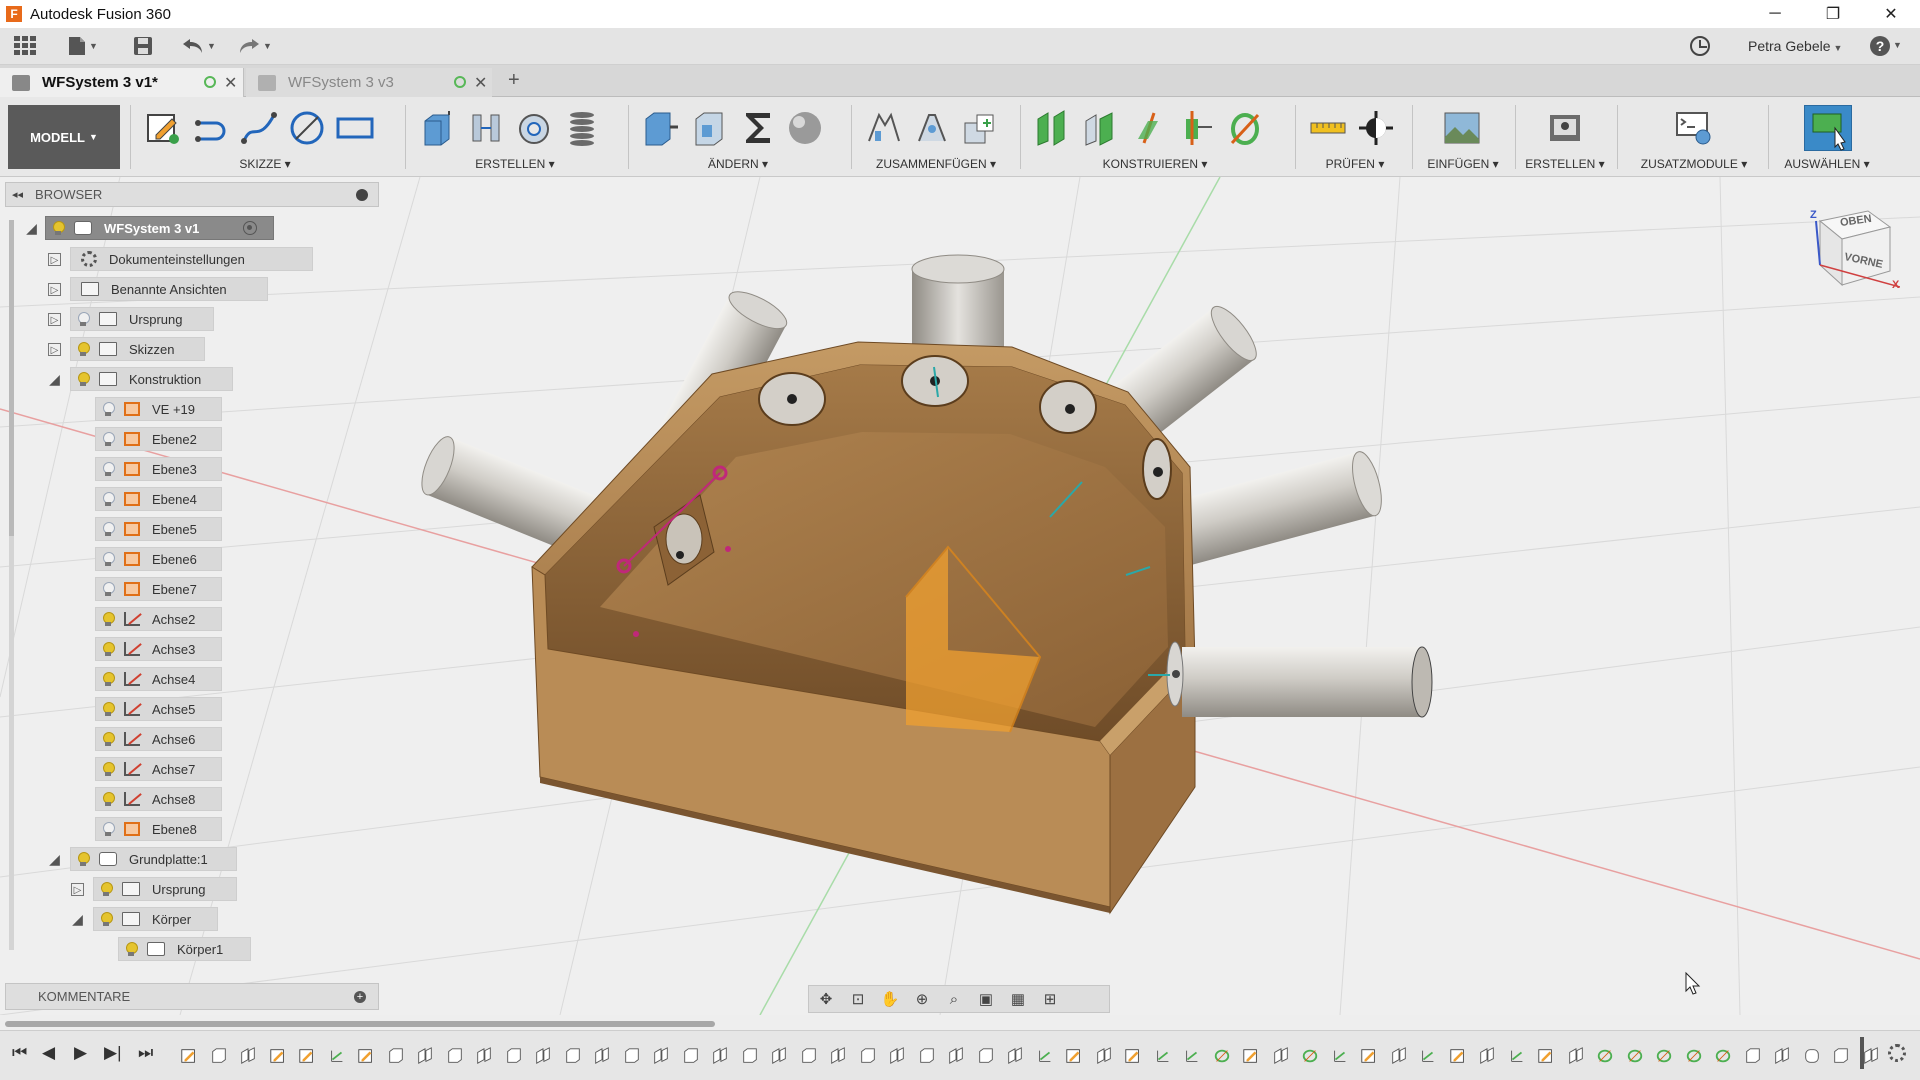  I want to click on help-icon: ?, so click(1880, 46).